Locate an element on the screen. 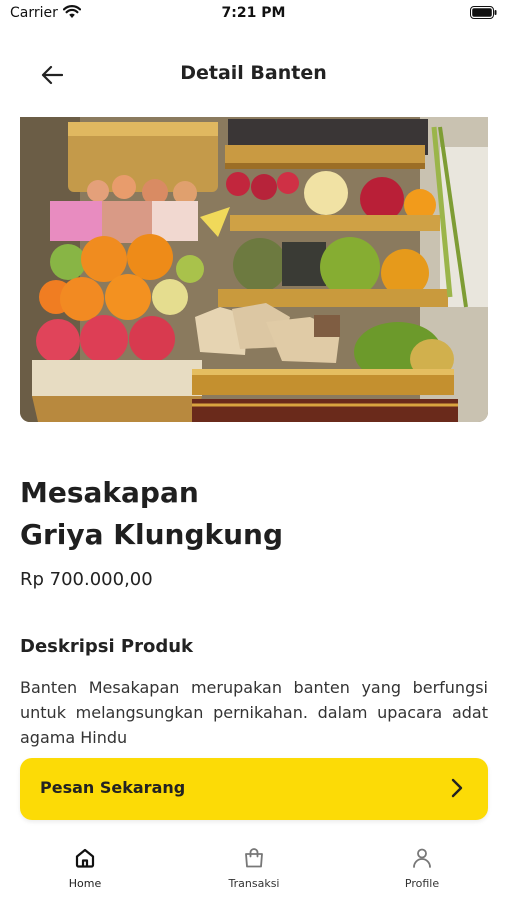  clock: 7:21 PM is located at coordinates (253, 13).